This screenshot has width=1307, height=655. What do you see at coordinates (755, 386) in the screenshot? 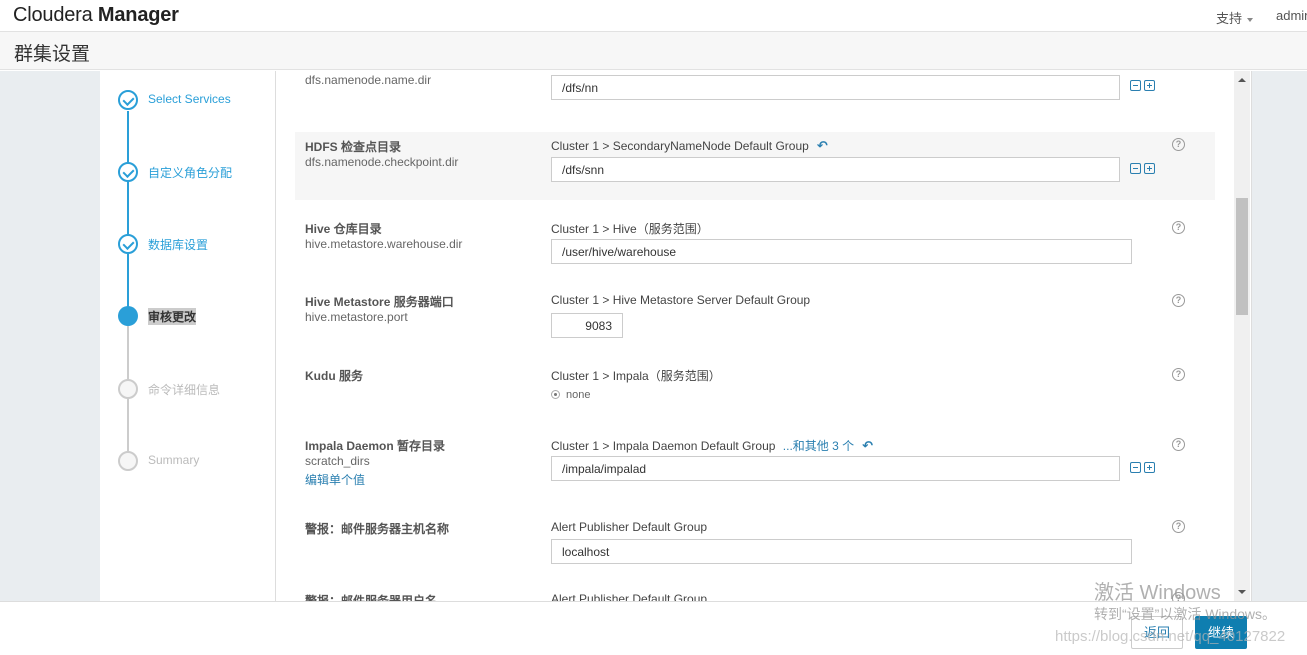
I see `setting-row-kudu-service: Kudu 服务 Cluster 1 > Impala（服务范围） ? none` at bounding box center [755, 386].